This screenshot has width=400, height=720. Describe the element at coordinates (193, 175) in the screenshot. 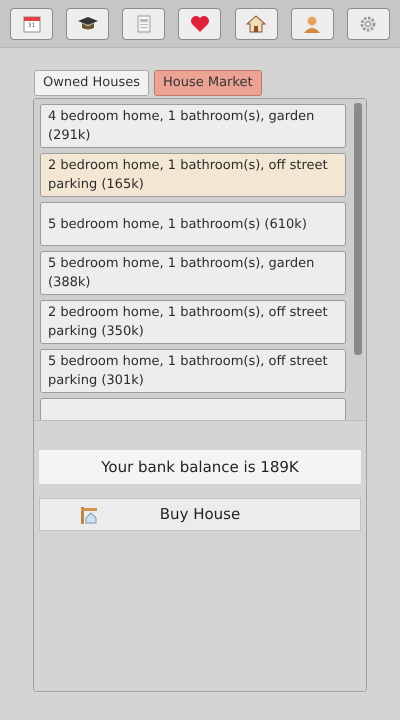

I see `house-list-item: 2 bedroom home, 1 bathroom(s), off street parking (165k)` at that location.